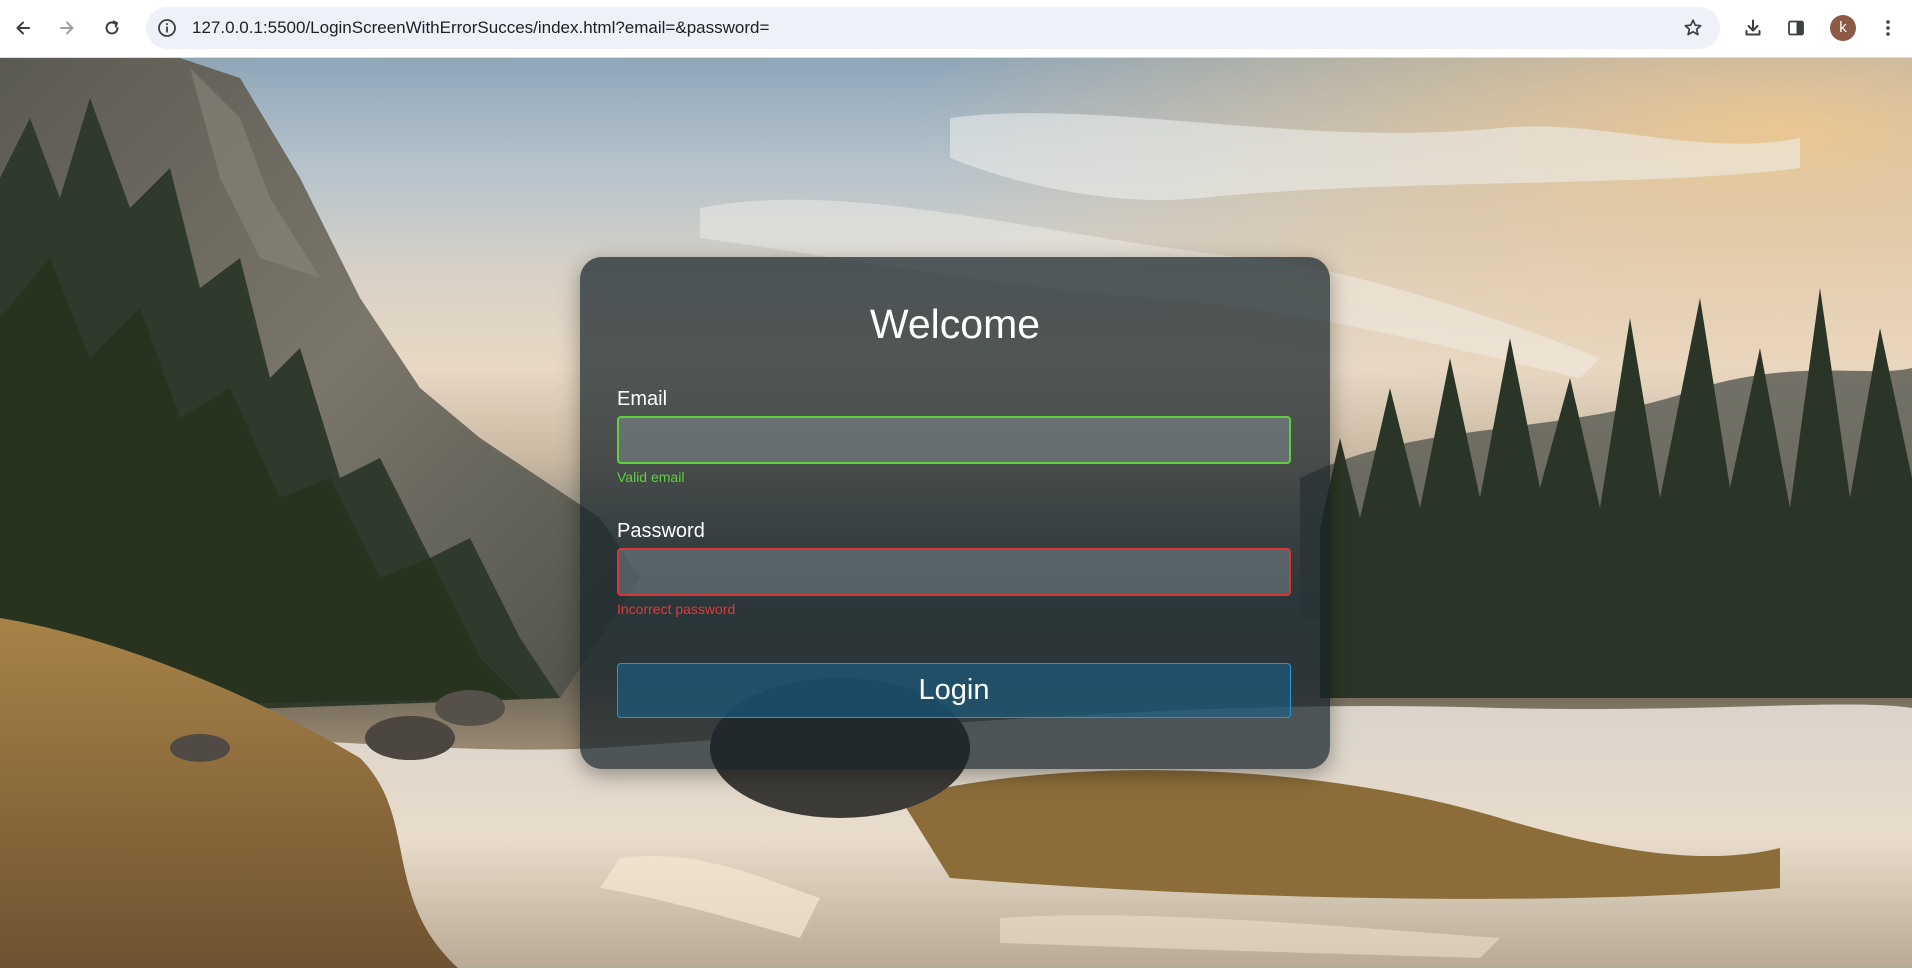  I want to click on side-panel-button, so click(1796, 28).